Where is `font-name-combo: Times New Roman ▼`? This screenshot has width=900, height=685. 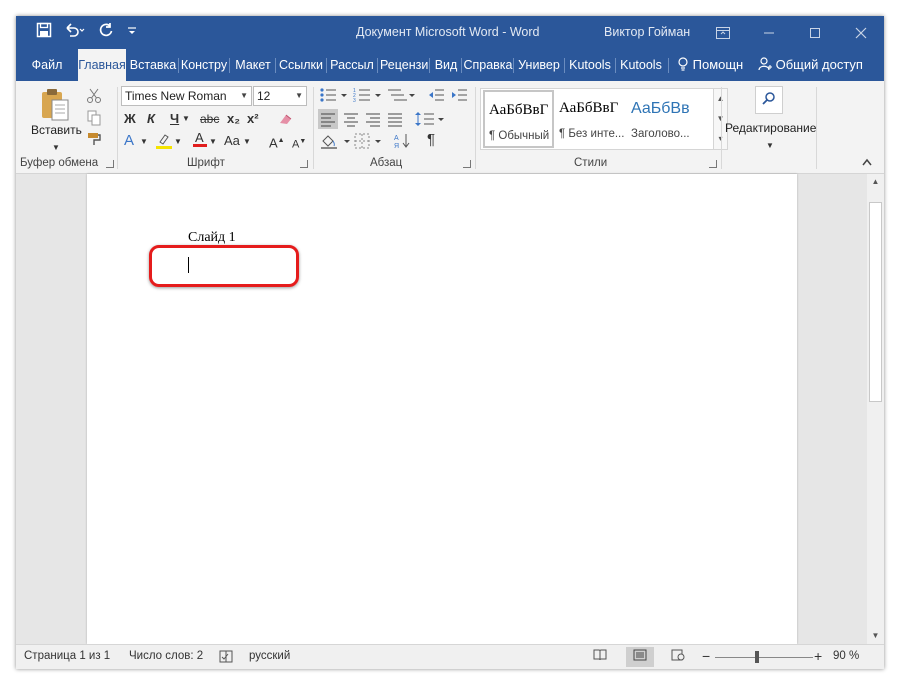 font-name-combo: Times New Roman ▼ is located at coordinates (186, 96).